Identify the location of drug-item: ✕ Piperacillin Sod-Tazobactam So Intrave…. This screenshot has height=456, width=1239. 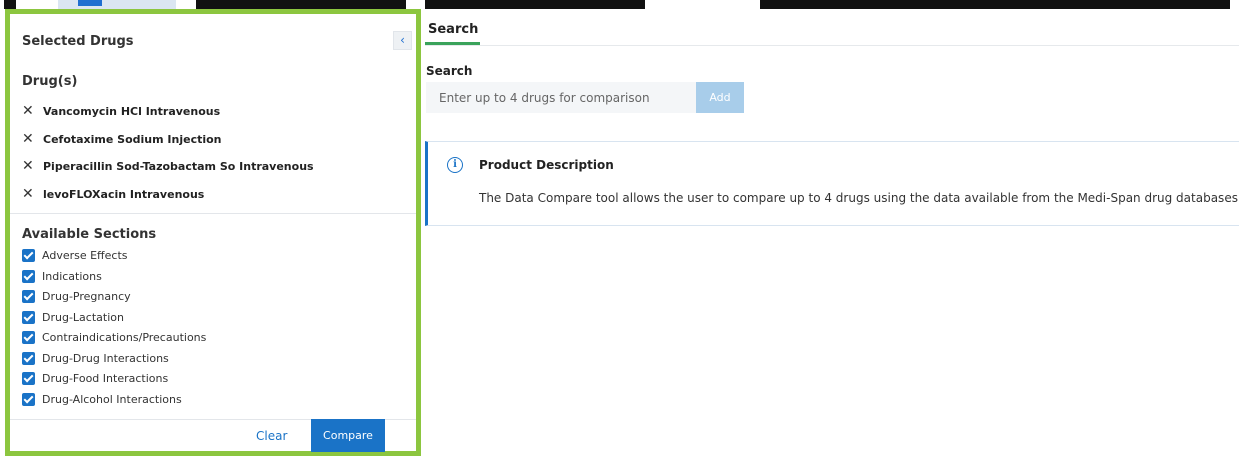
(168, 166).